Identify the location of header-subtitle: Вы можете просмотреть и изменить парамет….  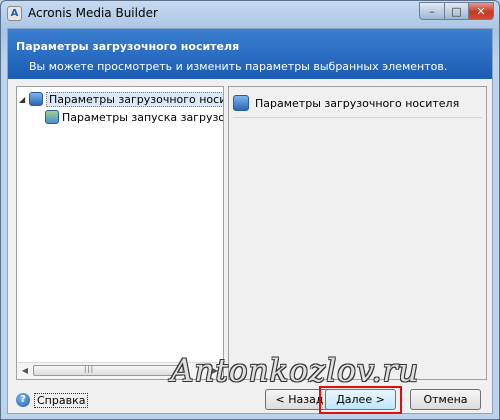
(238, 66).